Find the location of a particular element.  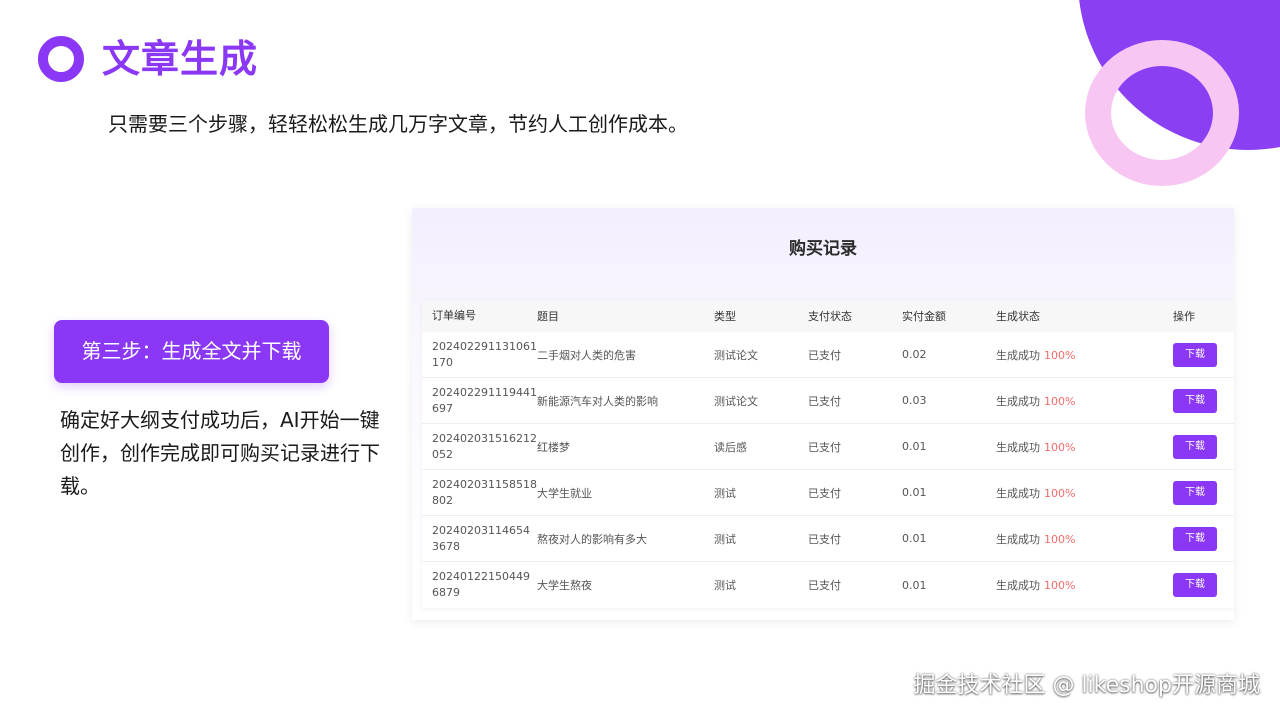

order-id: 202402031158518 802 is located at coordinates (479, 493).